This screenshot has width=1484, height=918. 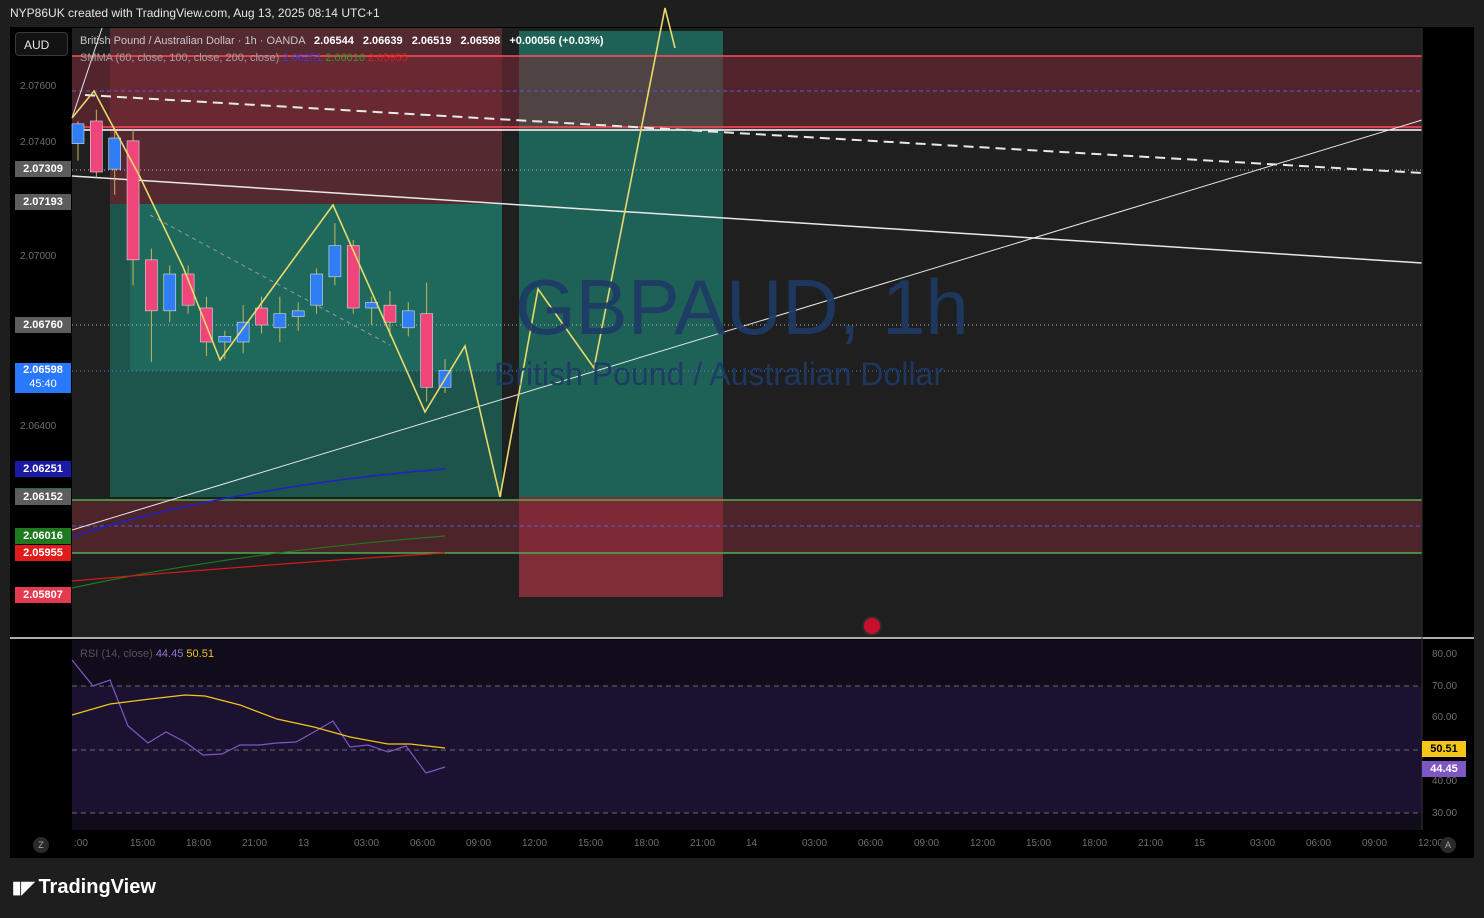 I want to click on currency-button: AUD, so click(x=41, y=44).